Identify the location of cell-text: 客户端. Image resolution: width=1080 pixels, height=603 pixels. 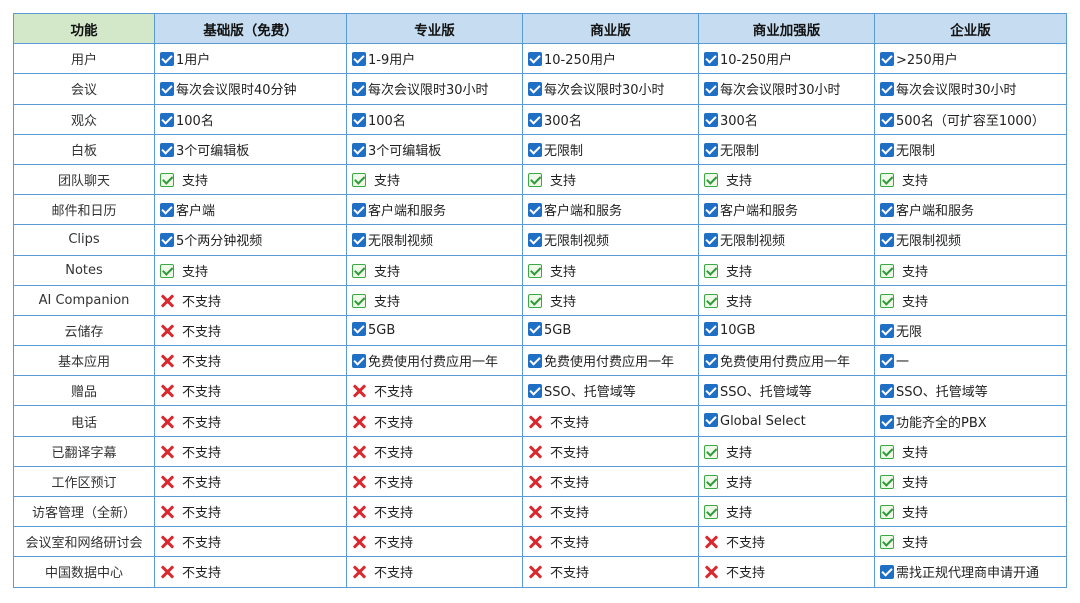
(196, 212).